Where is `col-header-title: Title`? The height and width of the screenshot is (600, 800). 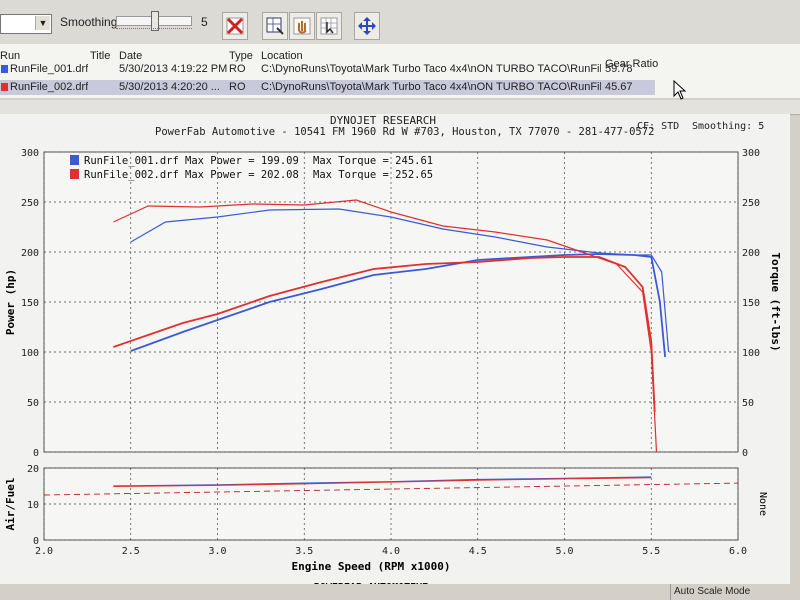 col-header-title: Title is located at coordinates (100, 56).